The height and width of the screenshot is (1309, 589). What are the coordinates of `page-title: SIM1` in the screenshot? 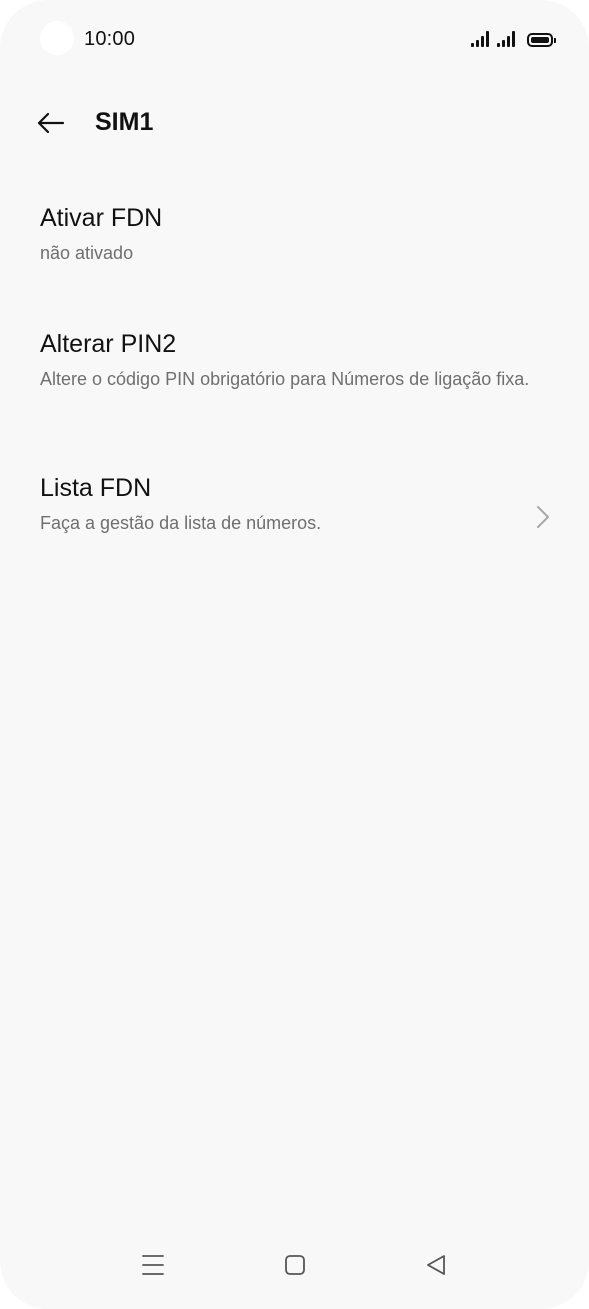 It's located at (124, 122).